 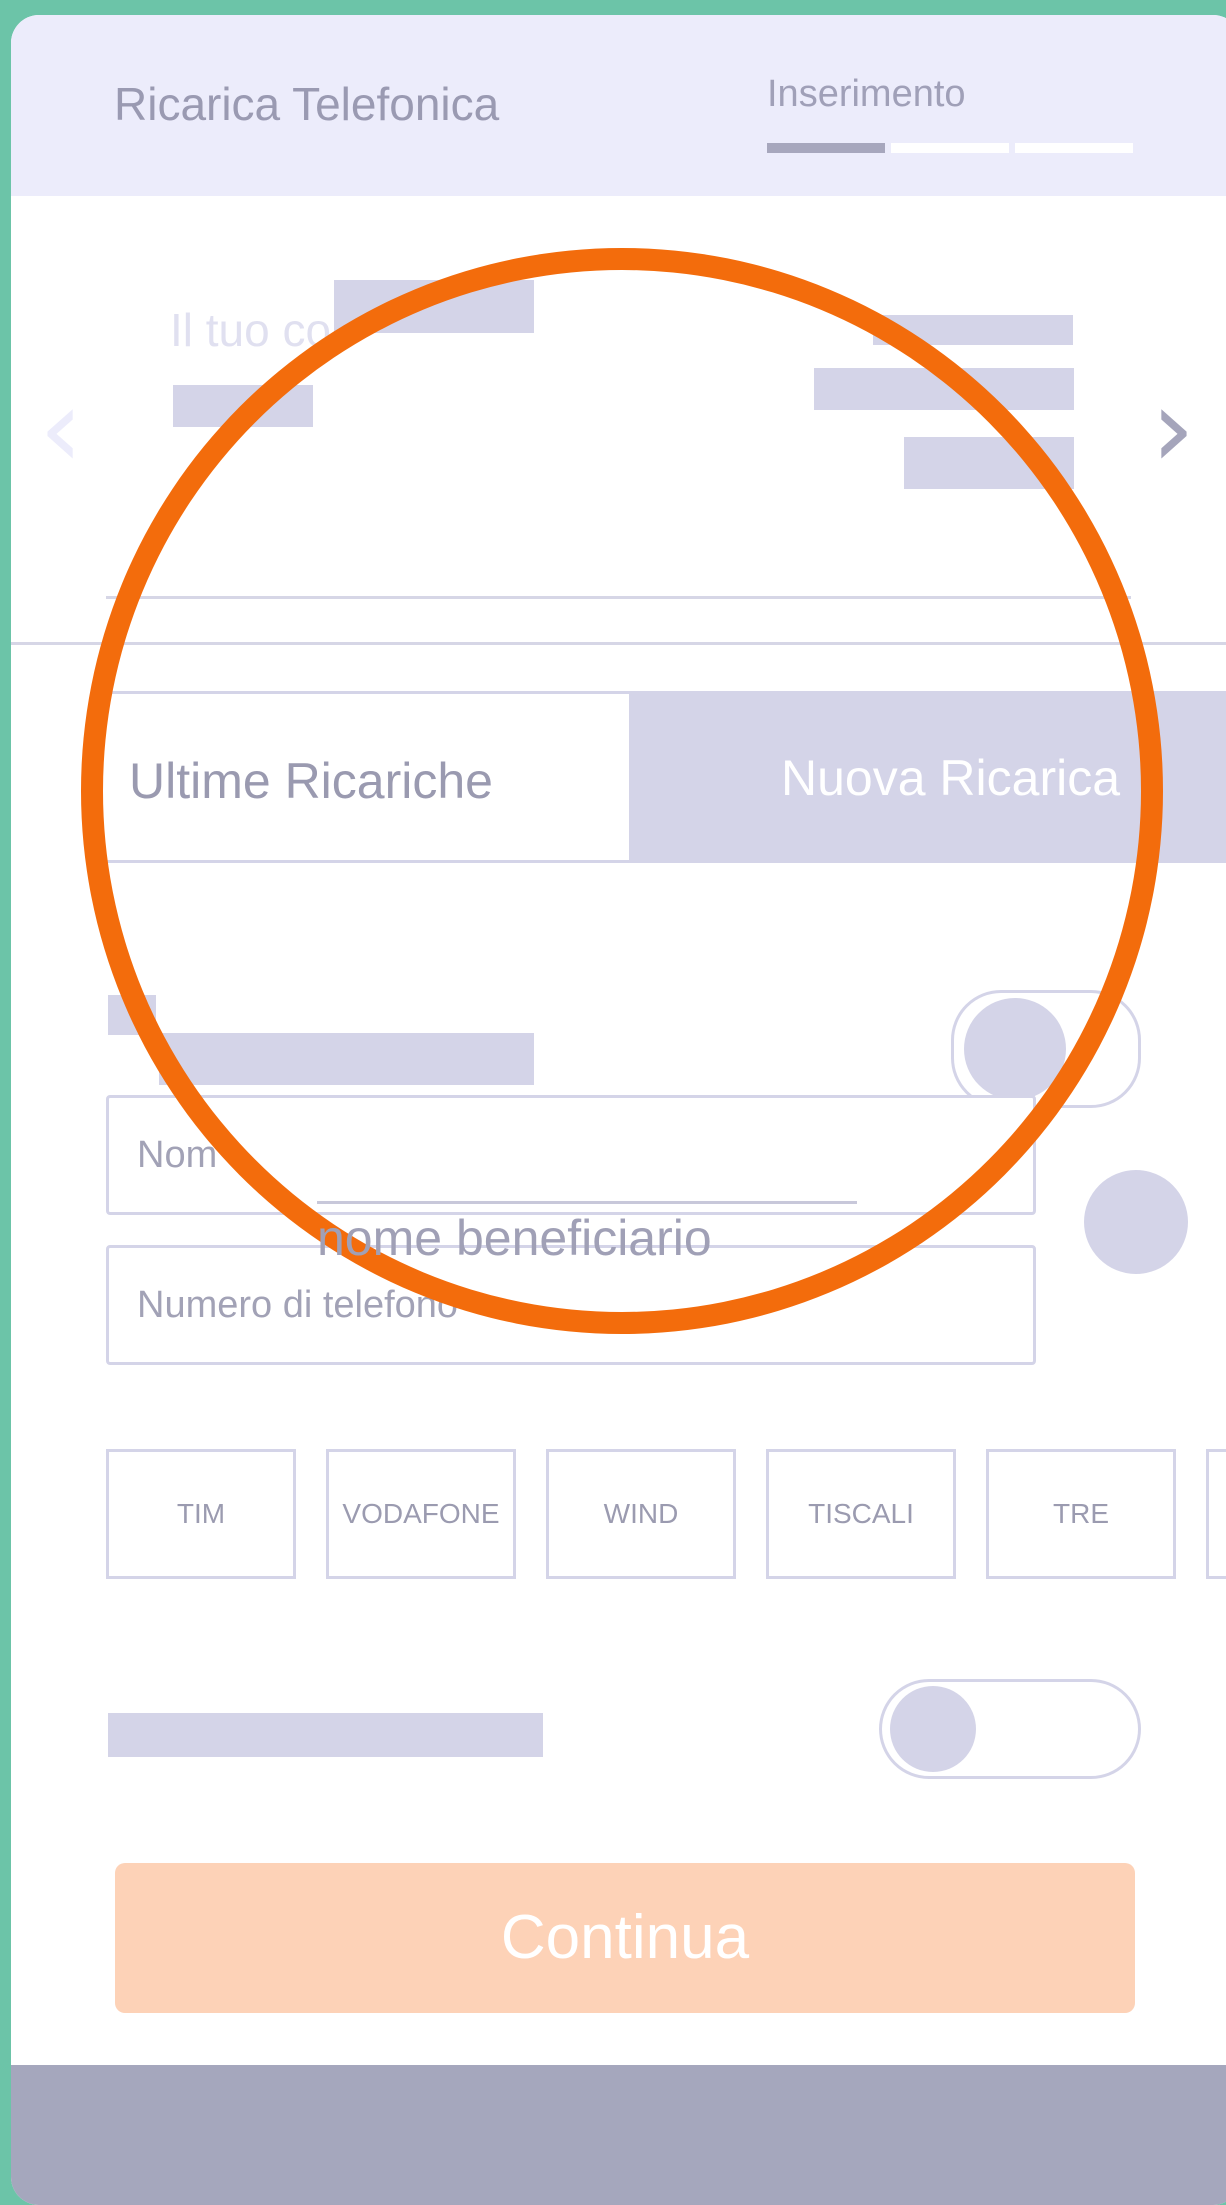 I want to click on operator-more, so click(x=1216, y=1514).